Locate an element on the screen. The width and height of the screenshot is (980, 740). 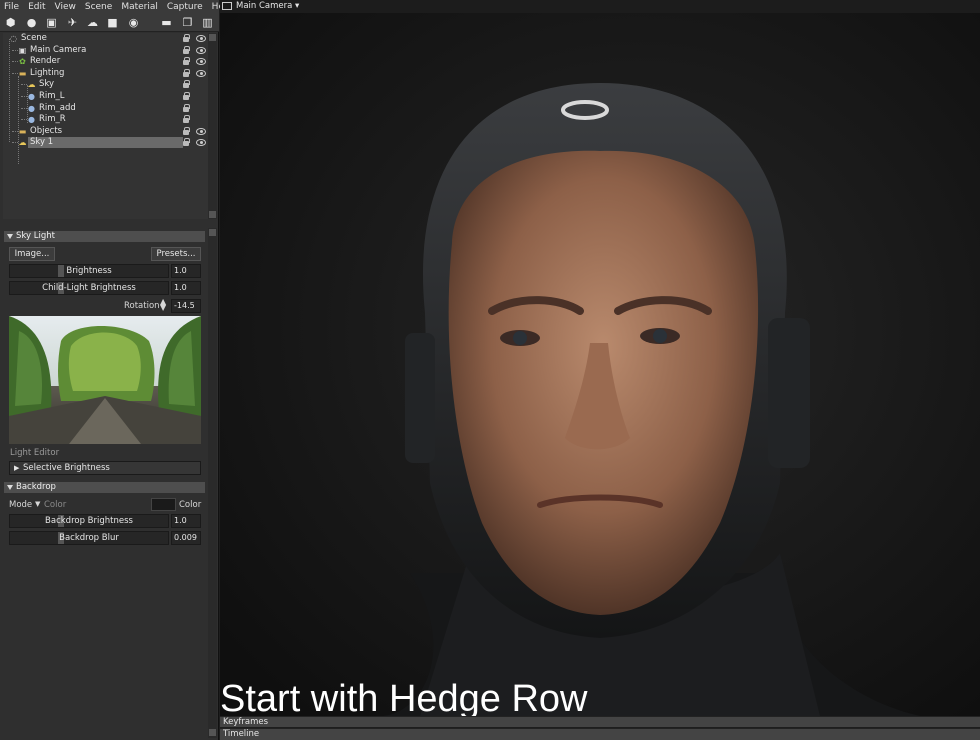
camera-icon is located at coordinates (227, 6).